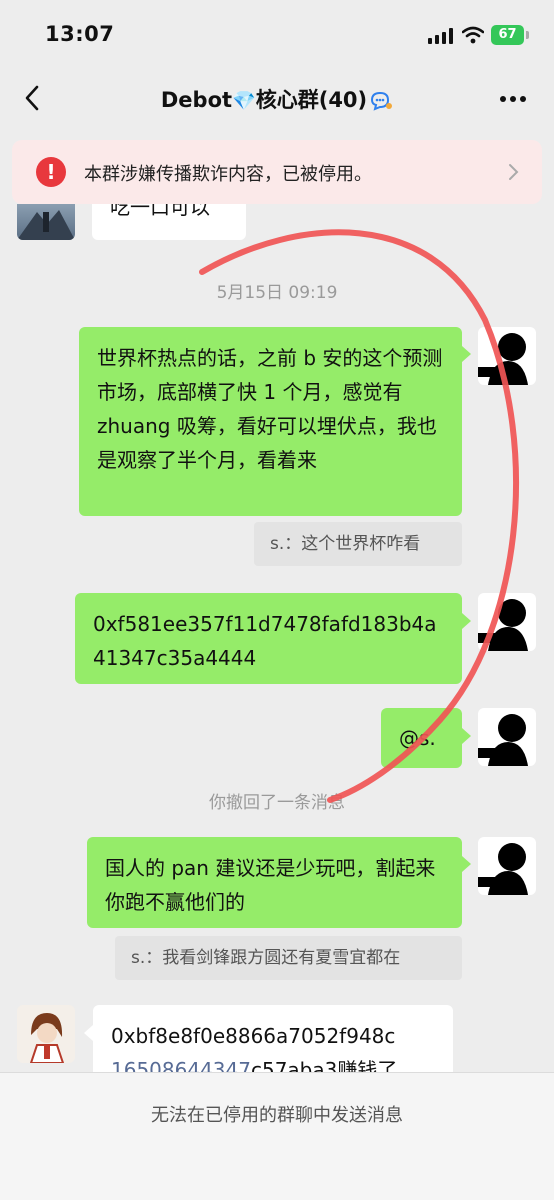 Image resolution: width=554 pixels, height=1200 pixels. Describe the element at coordinates (277, 35) in the screenshot. I see `status-bar: 13:07 67` at that location.